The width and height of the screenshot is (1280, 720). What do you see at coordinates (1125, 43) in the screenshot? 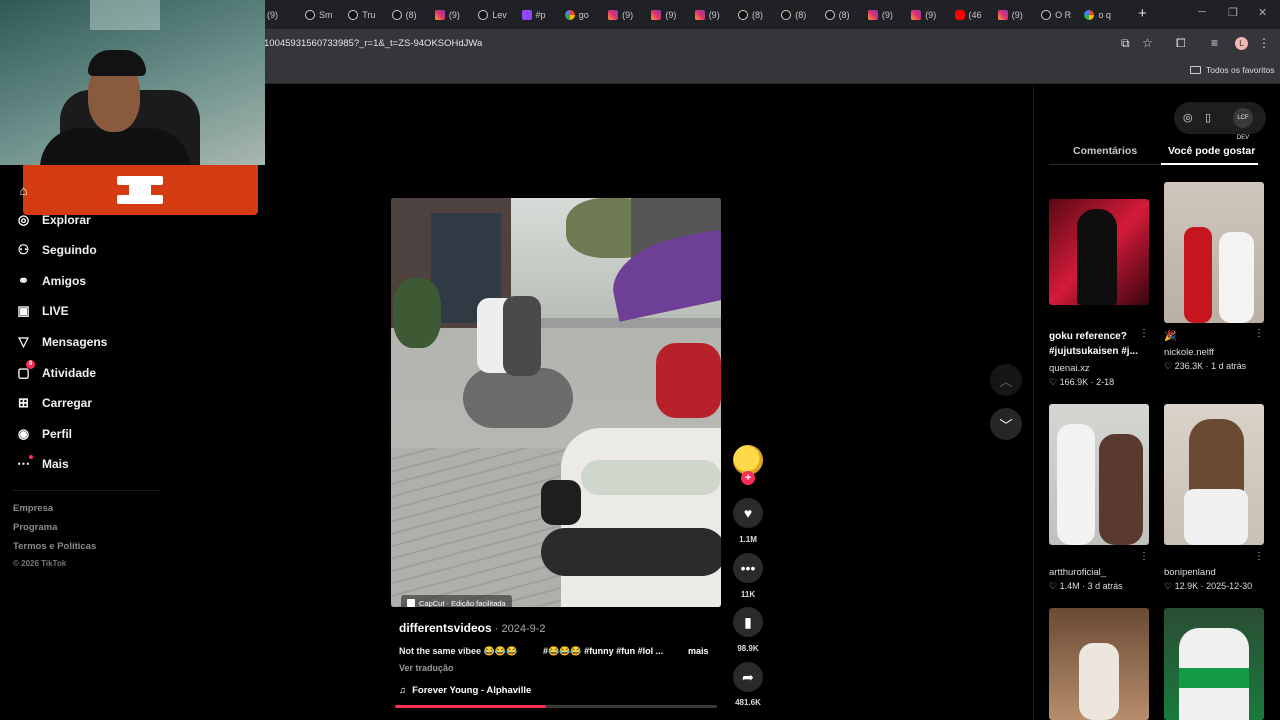
I see `install-app-icon: ⧉` at bounding box center [1125, 43].